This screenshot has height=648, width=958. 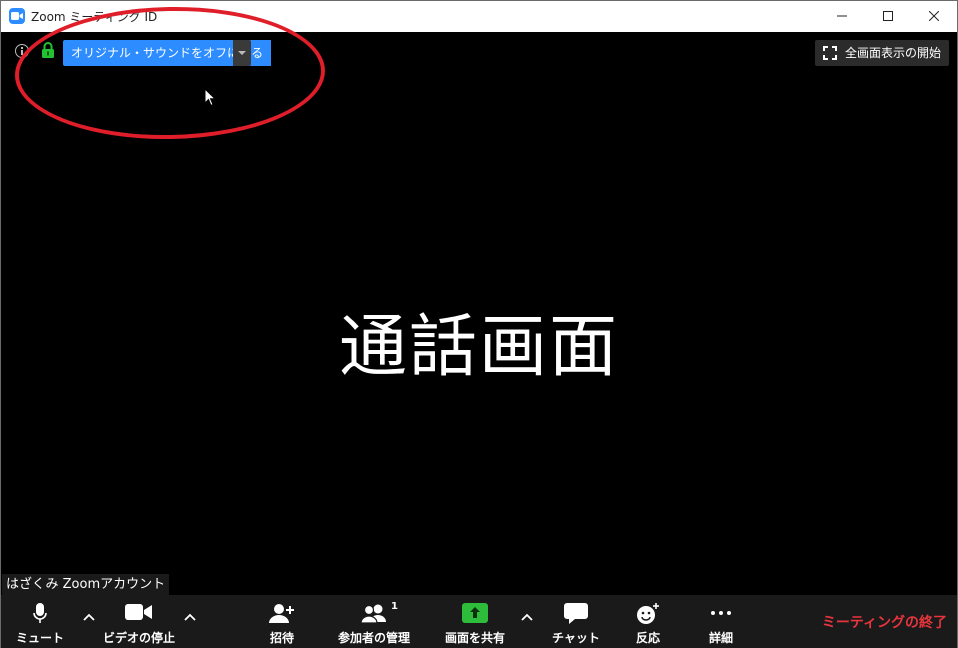 I want to click on fullscreen-icon, so click(x=829, y=53).